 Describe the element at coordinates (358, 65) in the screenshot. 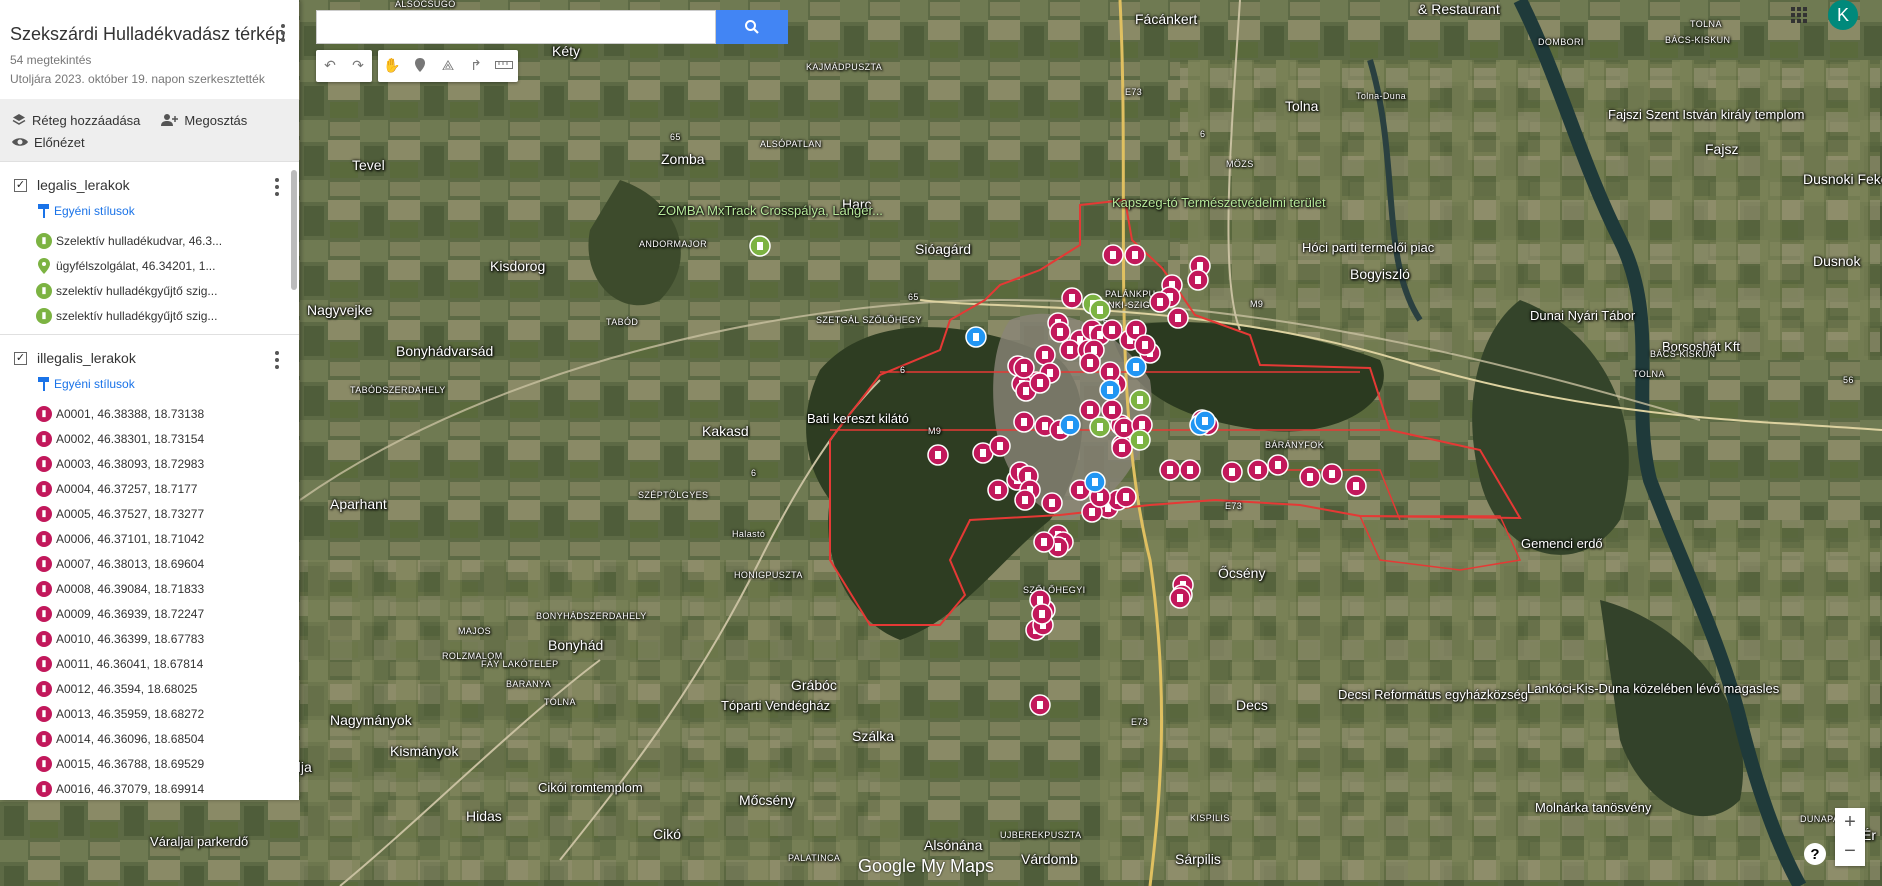

I see `redo-icon: ↷` at that location.